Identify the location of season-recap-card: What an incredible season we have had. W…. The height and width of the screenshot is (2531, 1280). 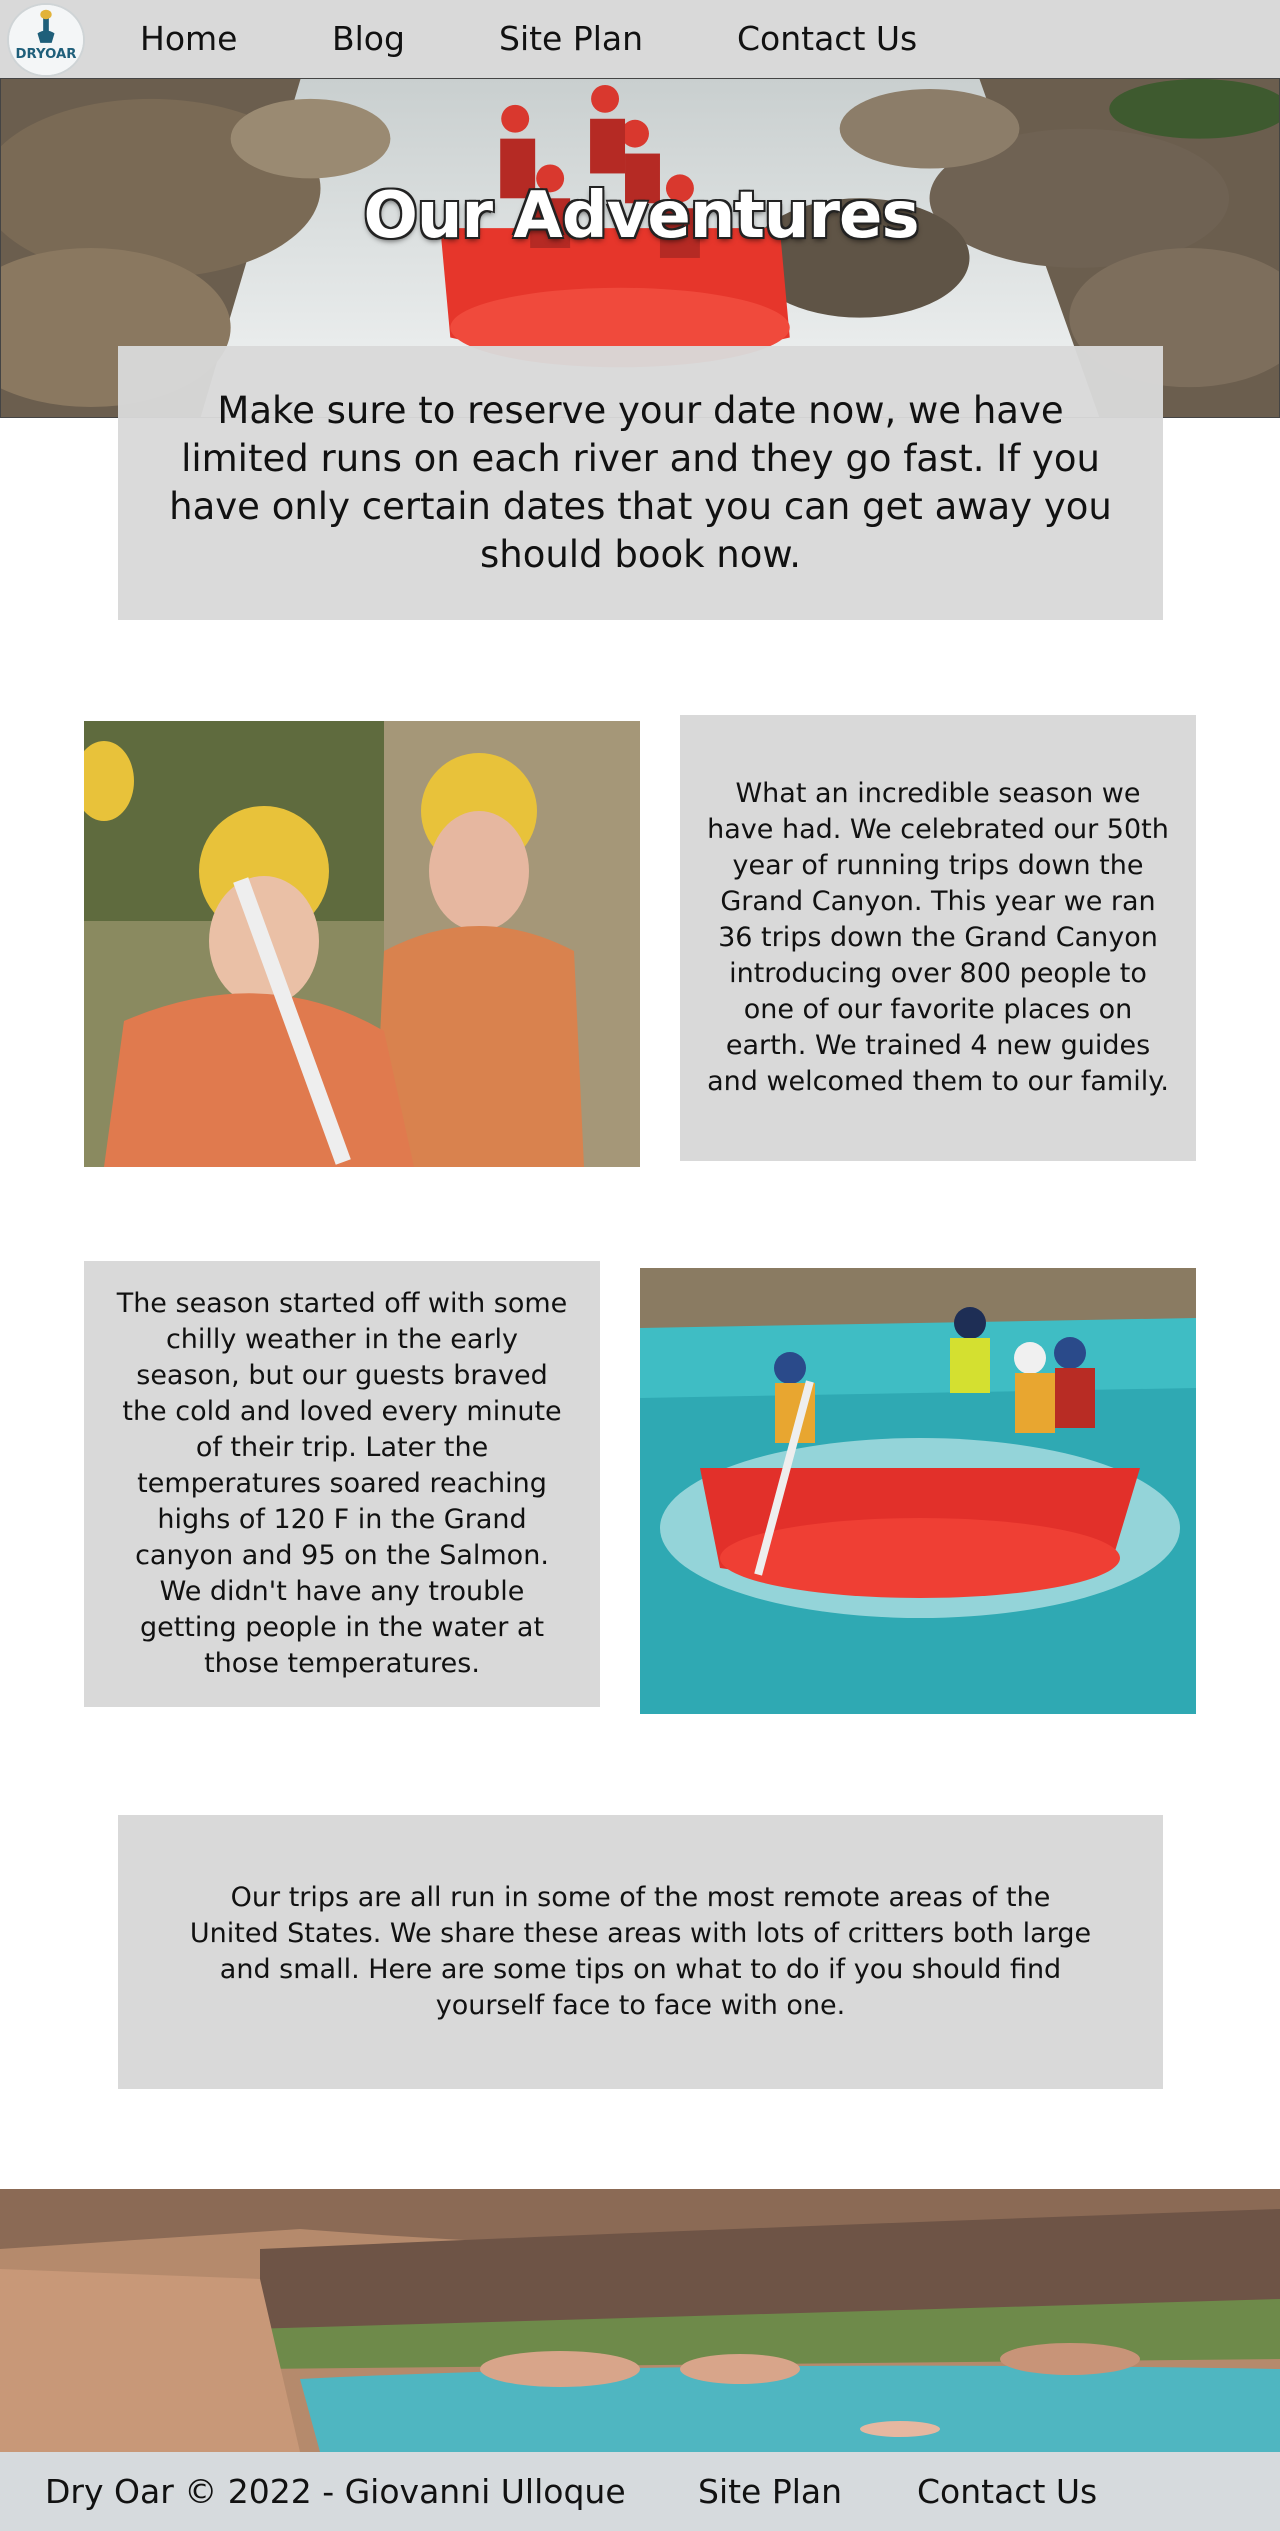
(938, 938).